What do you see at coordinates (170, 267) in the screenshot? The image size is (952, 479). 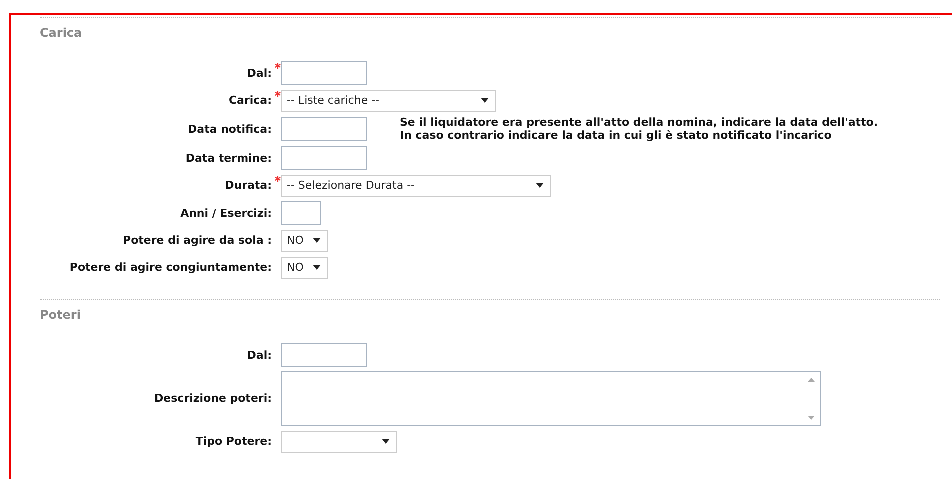 I see `field-label: Potere di agire congiuntamente:` at bounding box center [170, 267].